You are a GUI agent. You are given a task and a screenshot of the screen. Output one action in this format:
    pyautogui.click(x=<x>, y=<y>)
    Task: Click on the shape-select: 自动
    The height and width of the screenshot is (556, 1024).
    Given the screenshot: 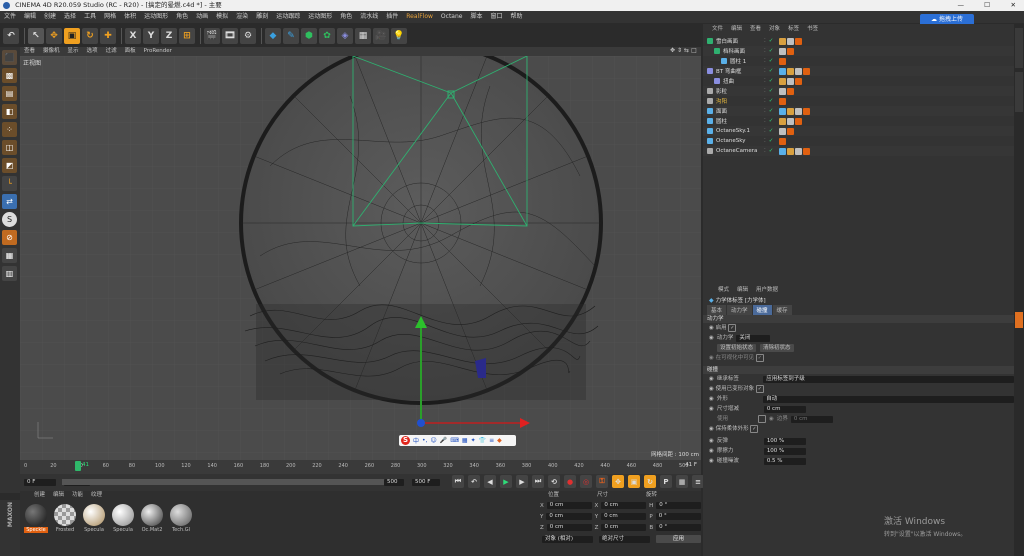 What is the action you would take?
    pyautogui.click(x=888, y=399)
    